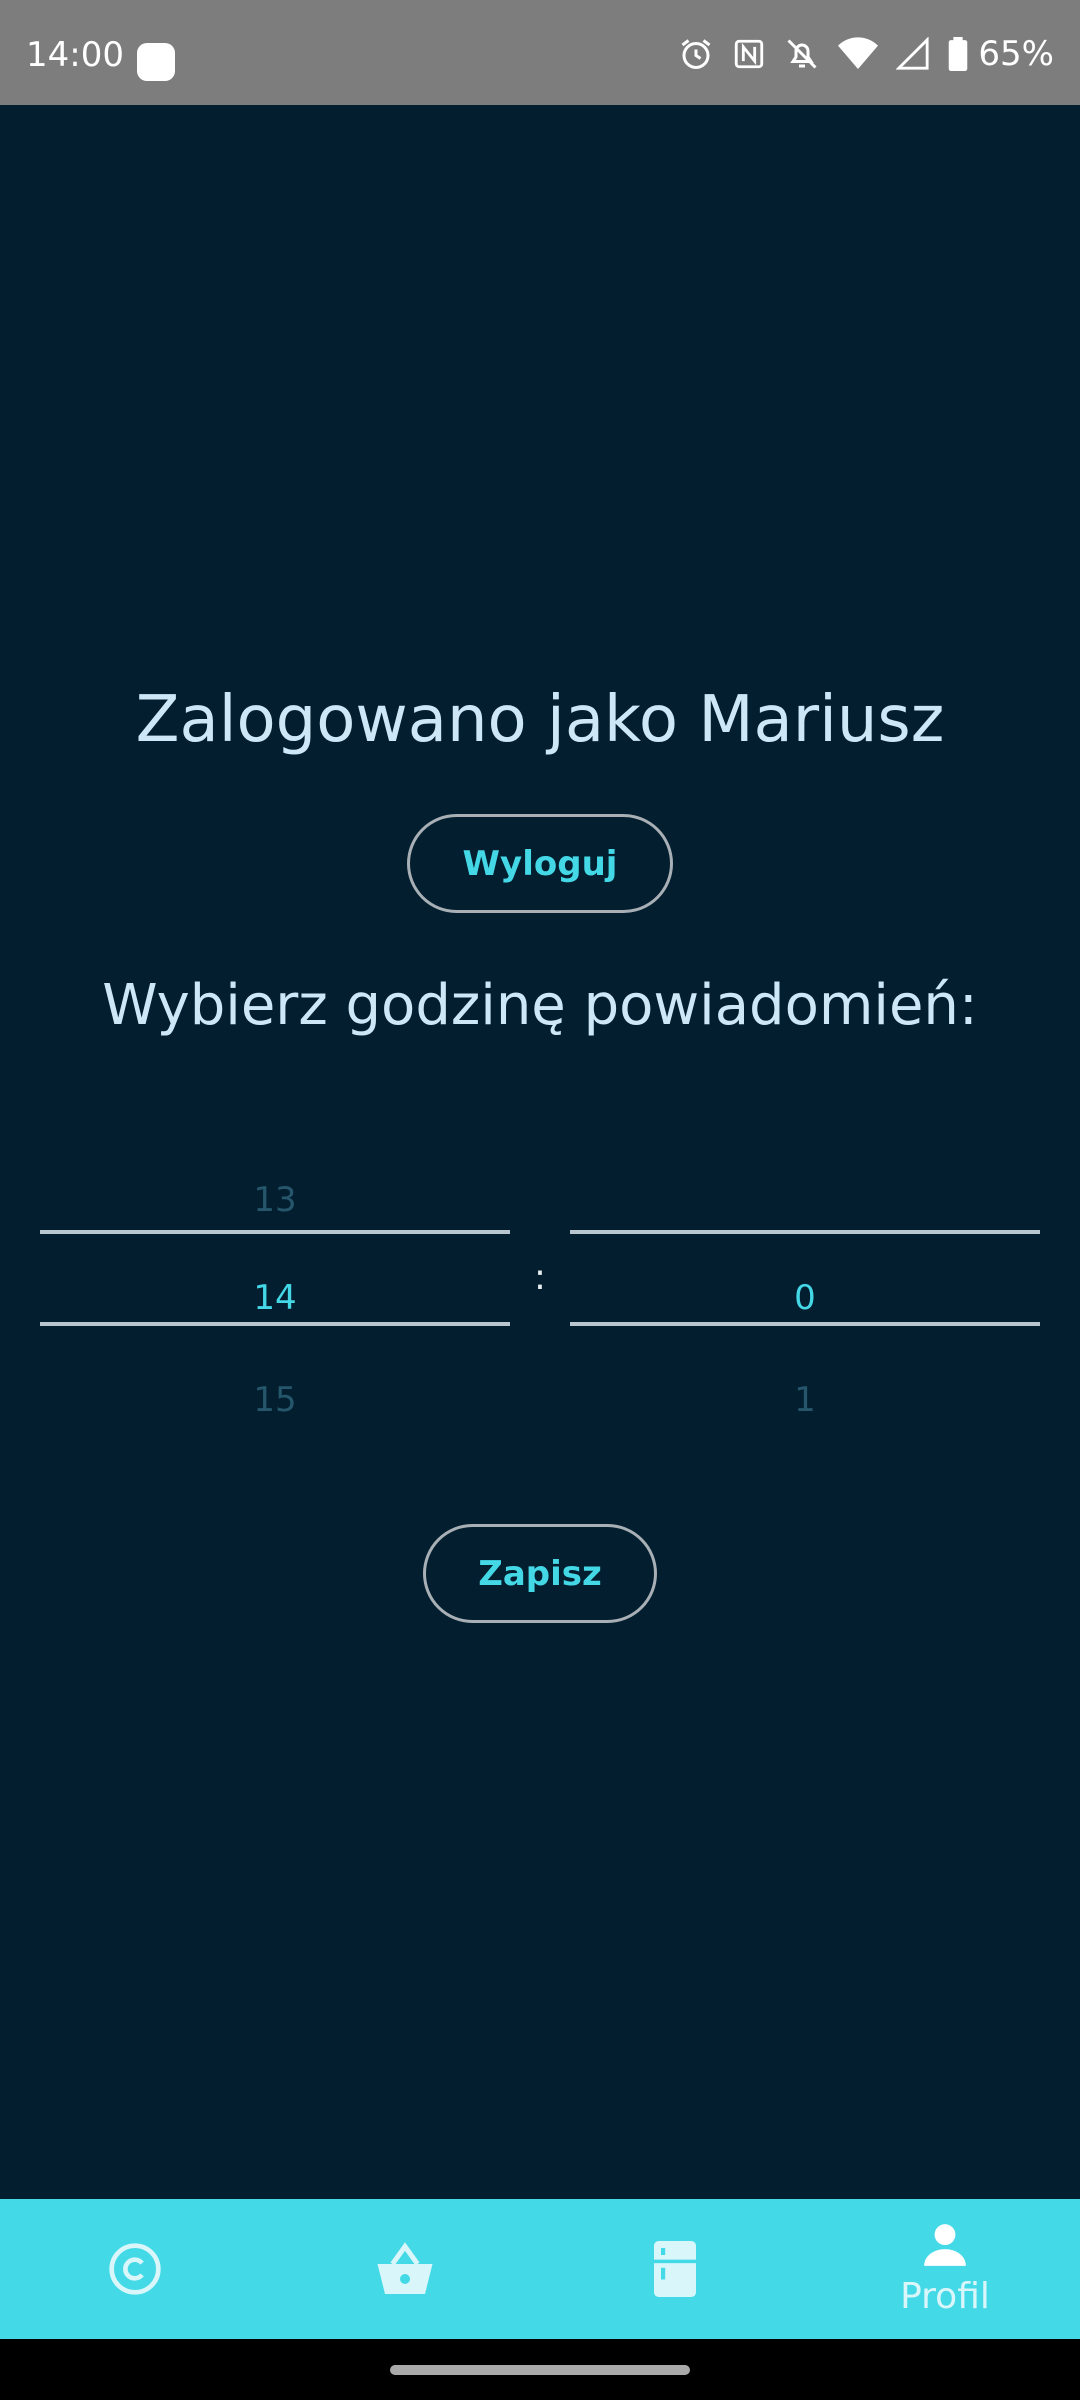 Image resolution: width=1080 pixels, height=2400 pixels. Describe the element at coordinates (540, 863) in the screenshot. I see `logout-button: Wyloguj` at that location.